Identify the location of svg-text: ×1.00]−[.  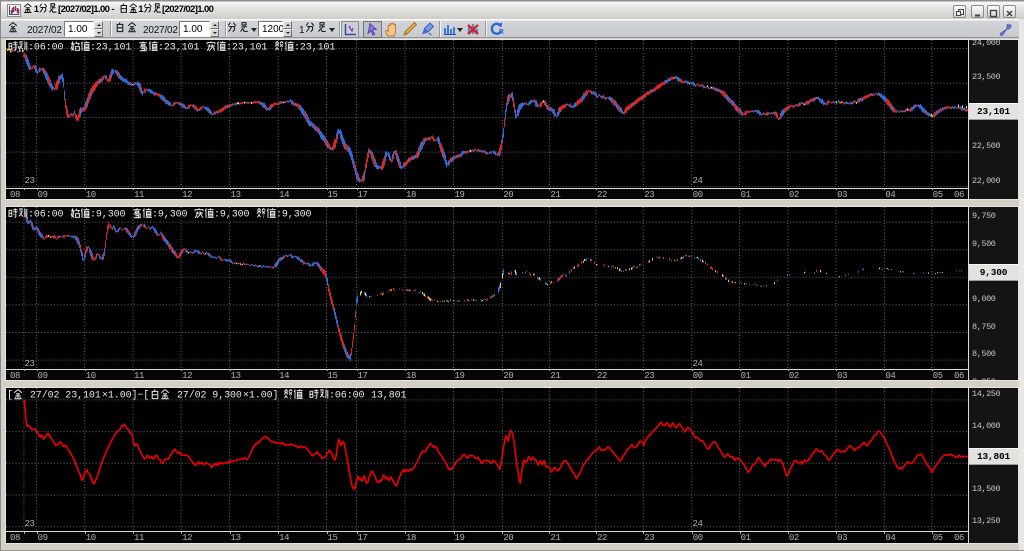
(125, 396).